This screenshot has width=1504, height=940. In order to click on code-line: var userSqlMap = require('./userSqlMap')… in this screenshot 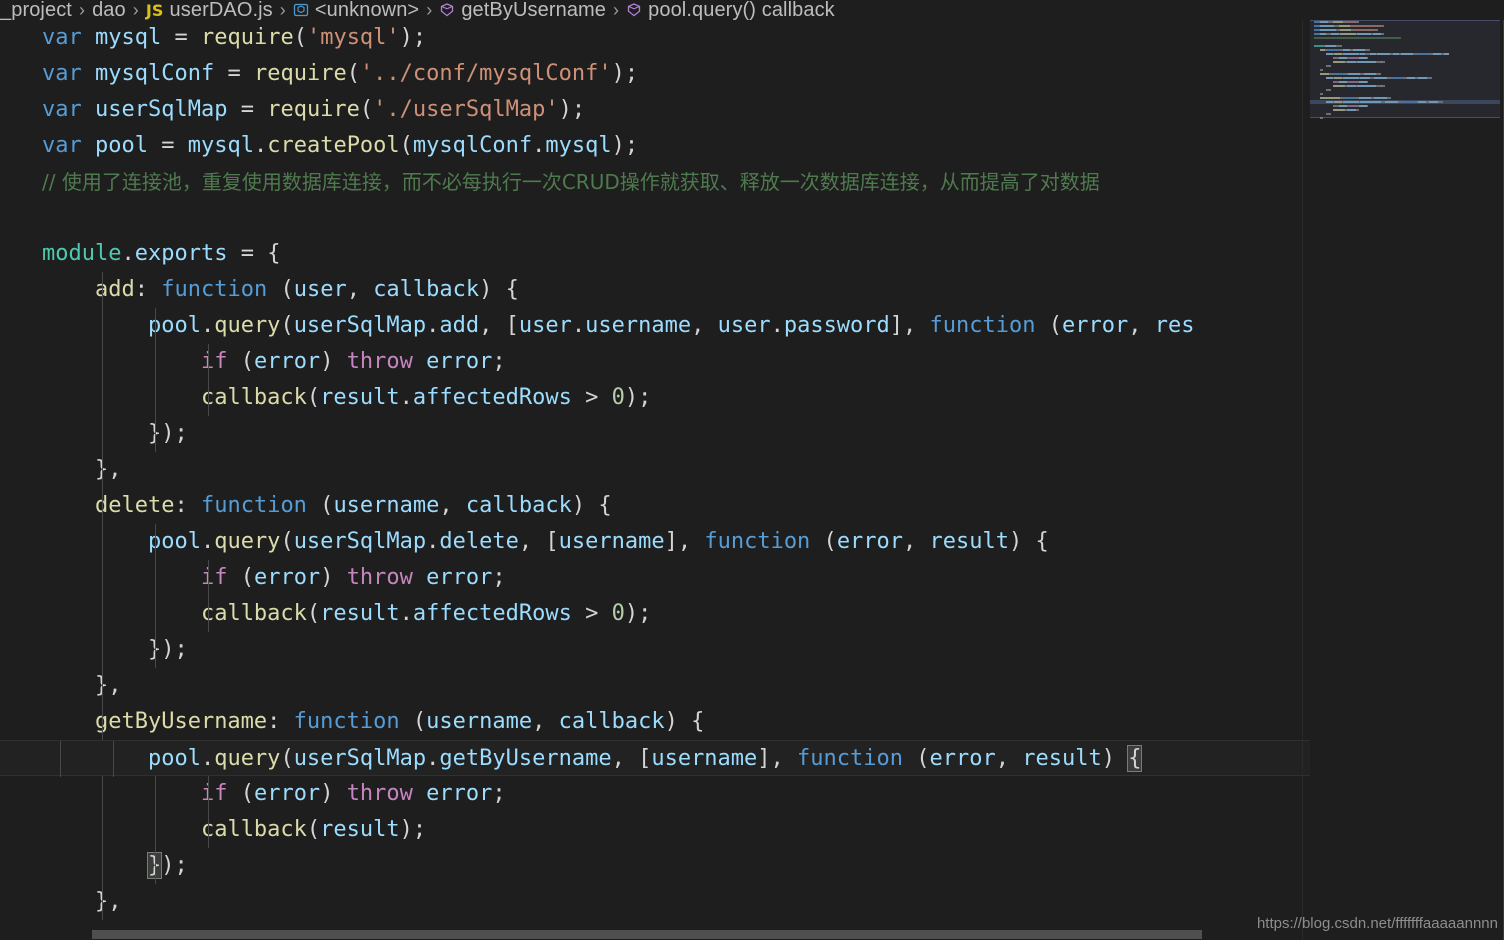, I will do `click(676, 110)`.